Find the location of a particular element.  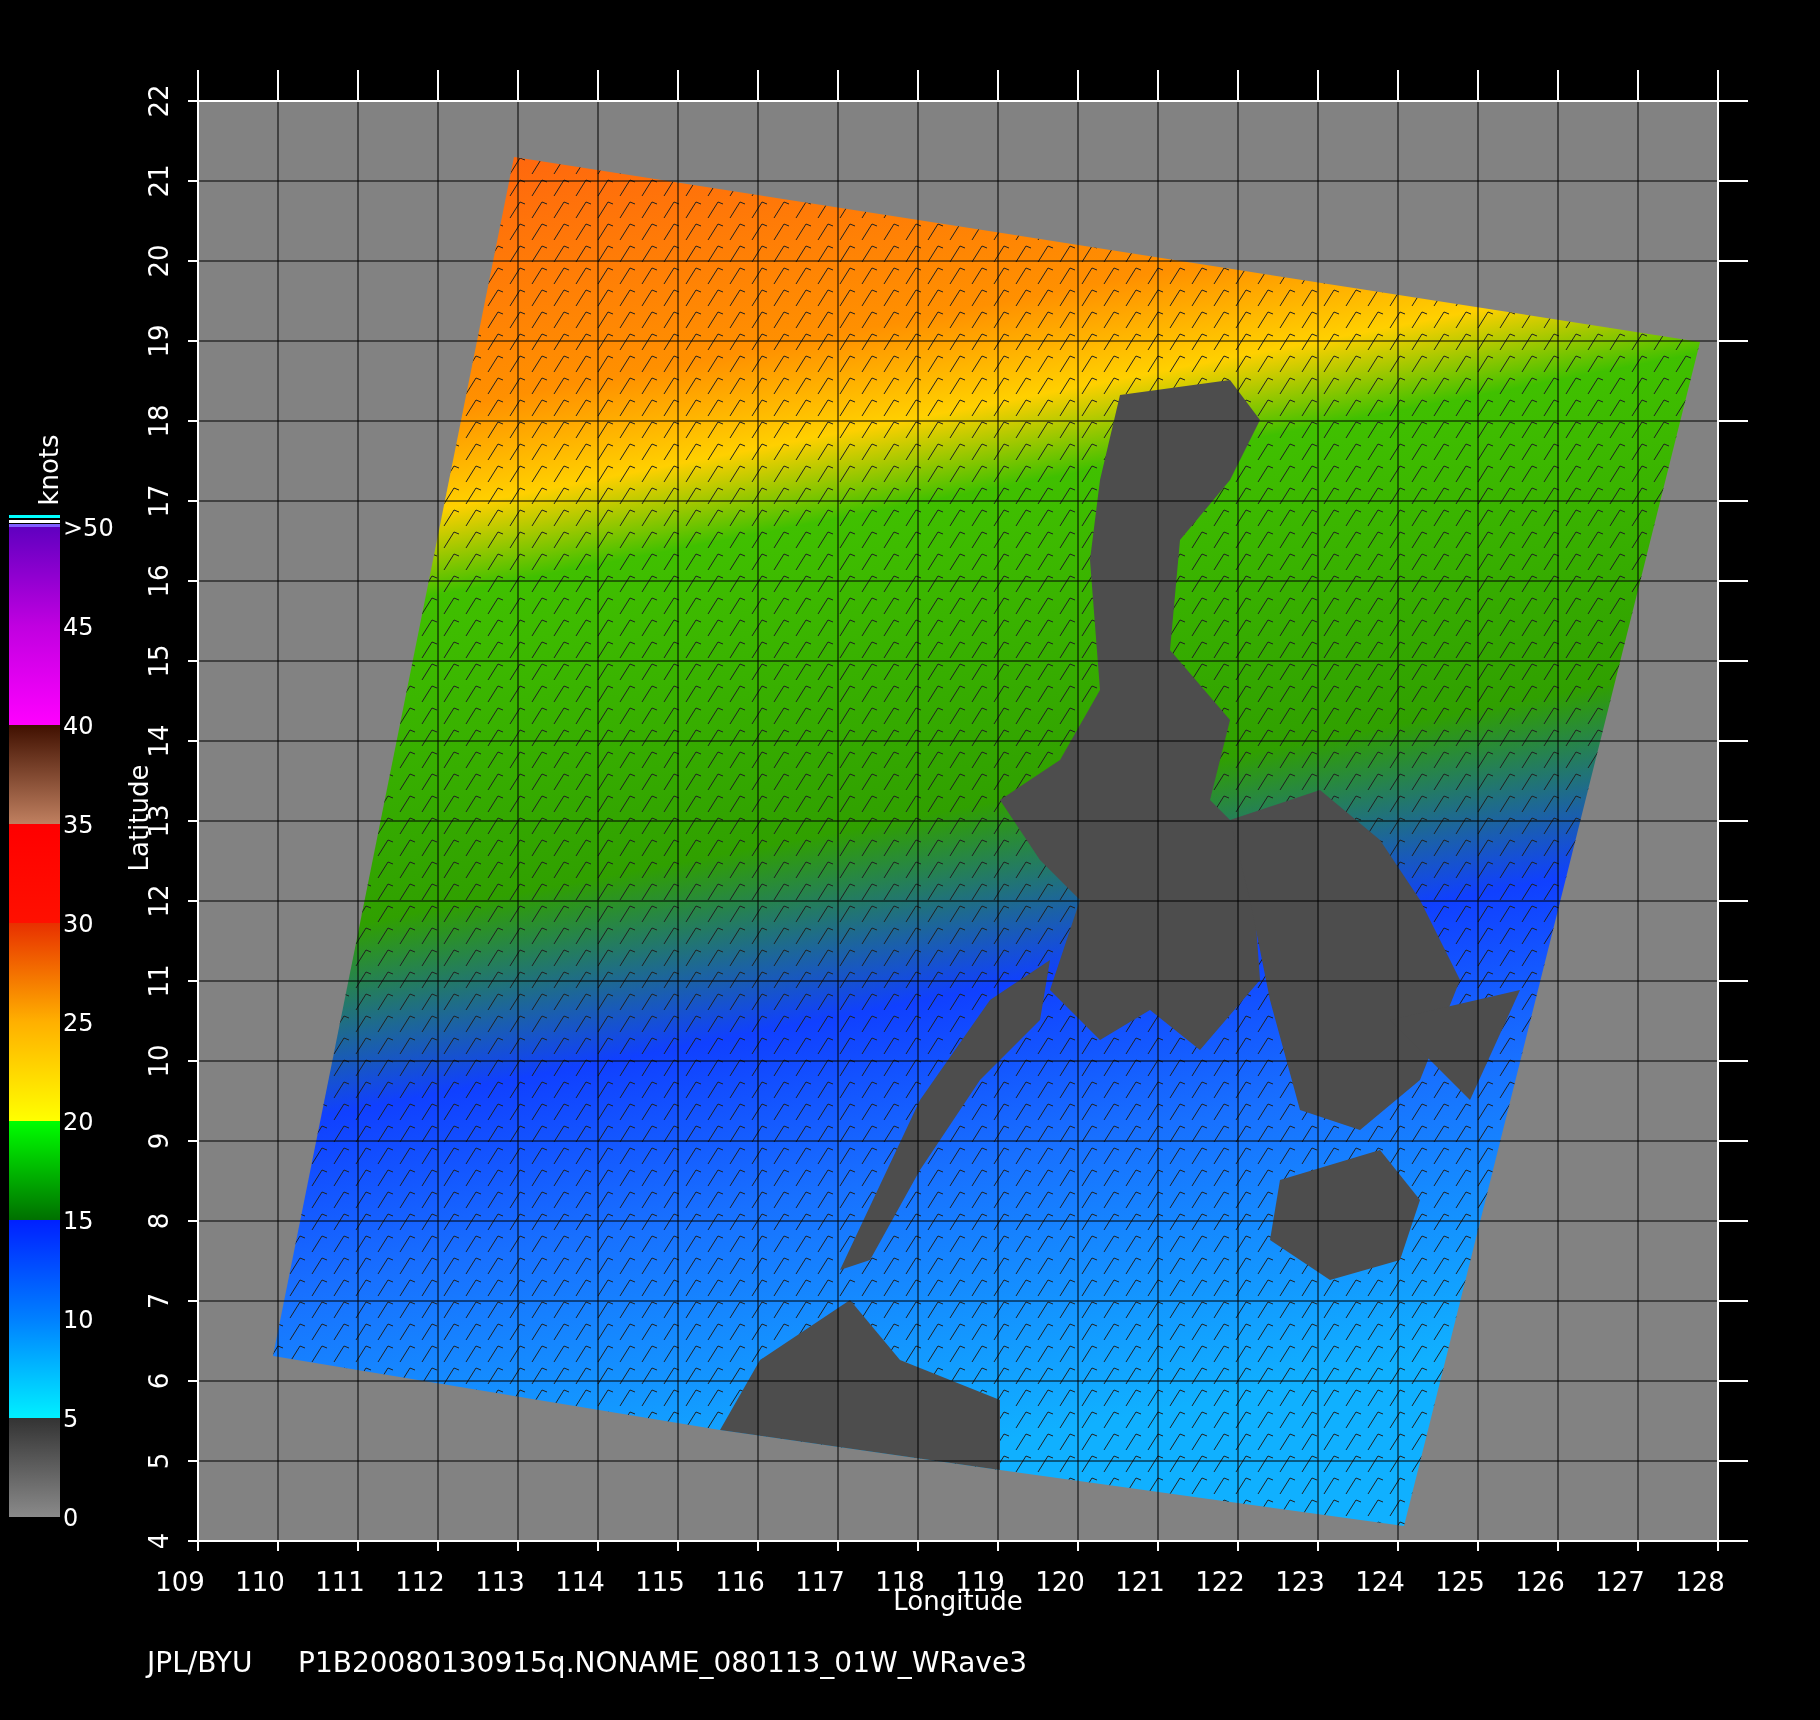

x-tick-label: 127 is located at coordinates (1620, 1582).